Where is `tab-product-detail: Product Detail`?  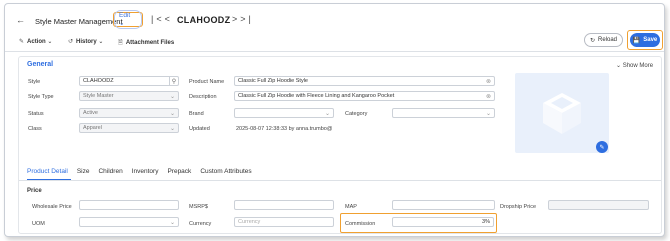 tab-product-detail: Product Detail is located at coordinates (47, 171).